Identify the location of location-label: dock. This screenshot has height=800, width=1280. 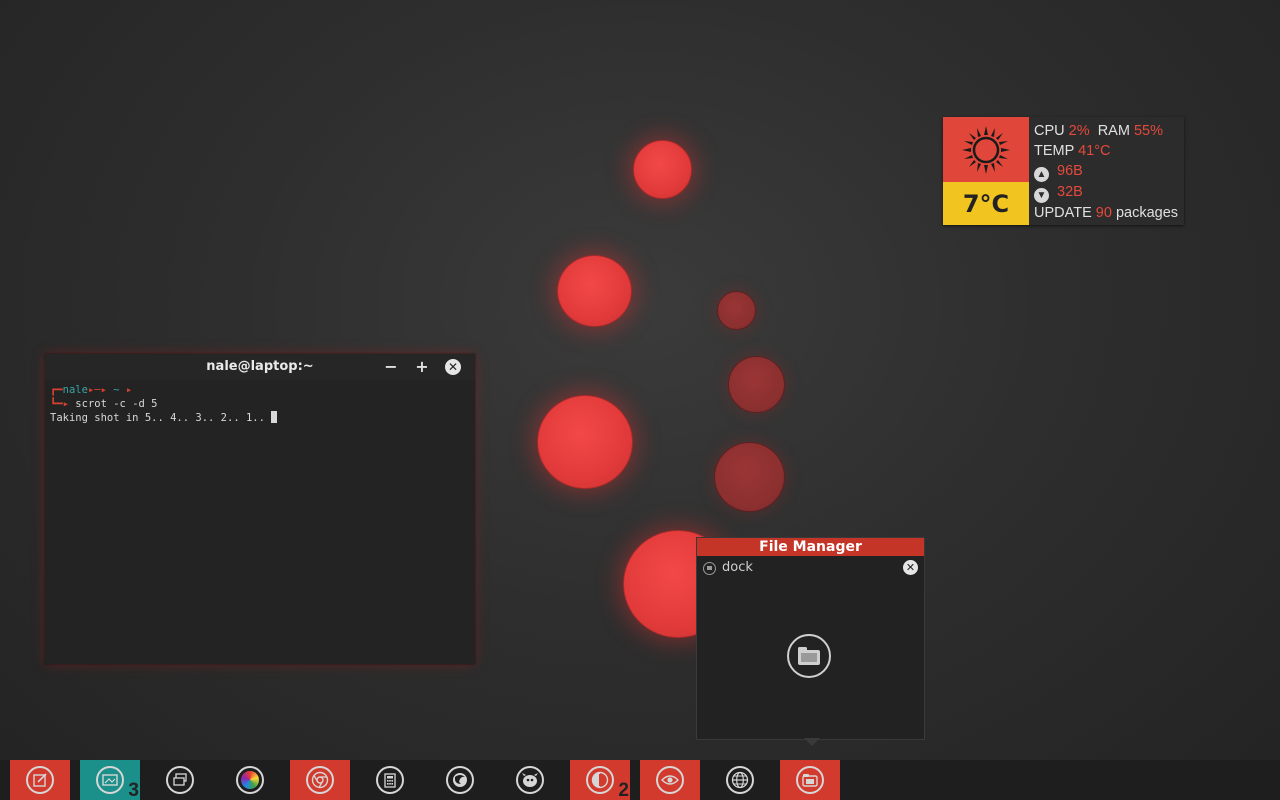
(737, 567).